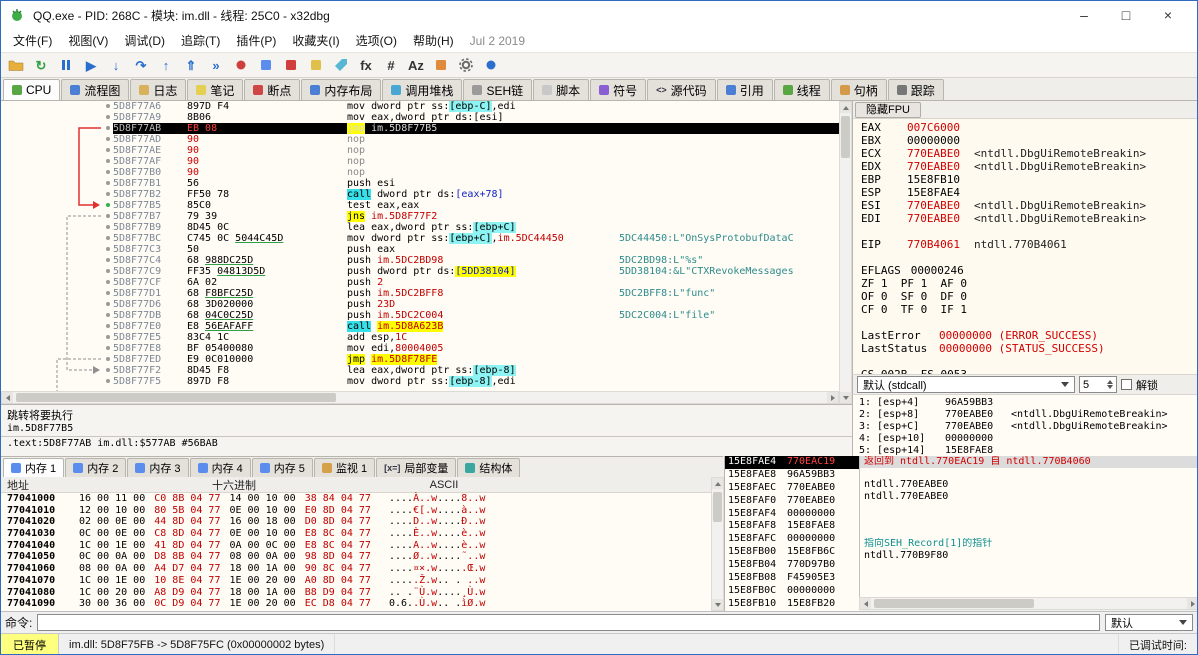 This screenshot has height=655, width=1198. What do you see at coordinates (1029, 283) in the screenshot?
I see `register-row: ZF 1 PF 1 AF 0` at bounding box center [1029, 283].